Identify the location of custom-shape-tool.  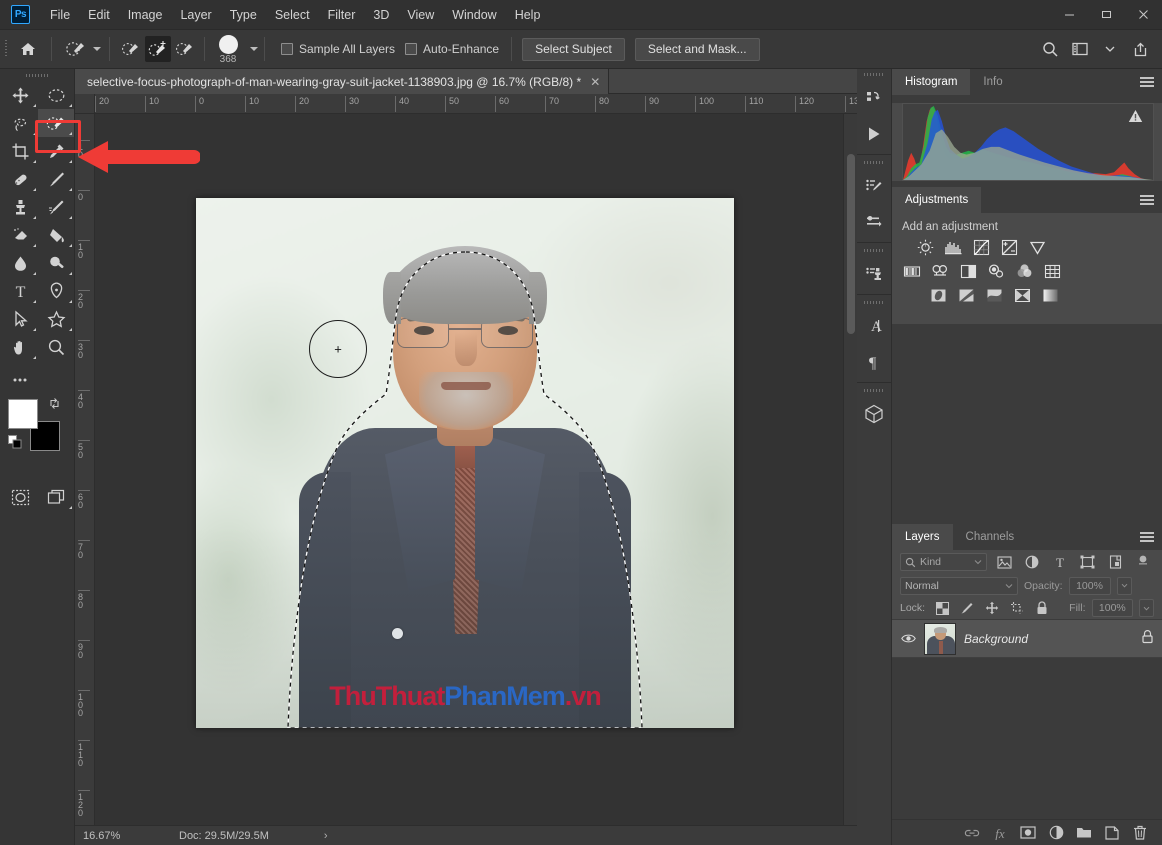
(56, 319).